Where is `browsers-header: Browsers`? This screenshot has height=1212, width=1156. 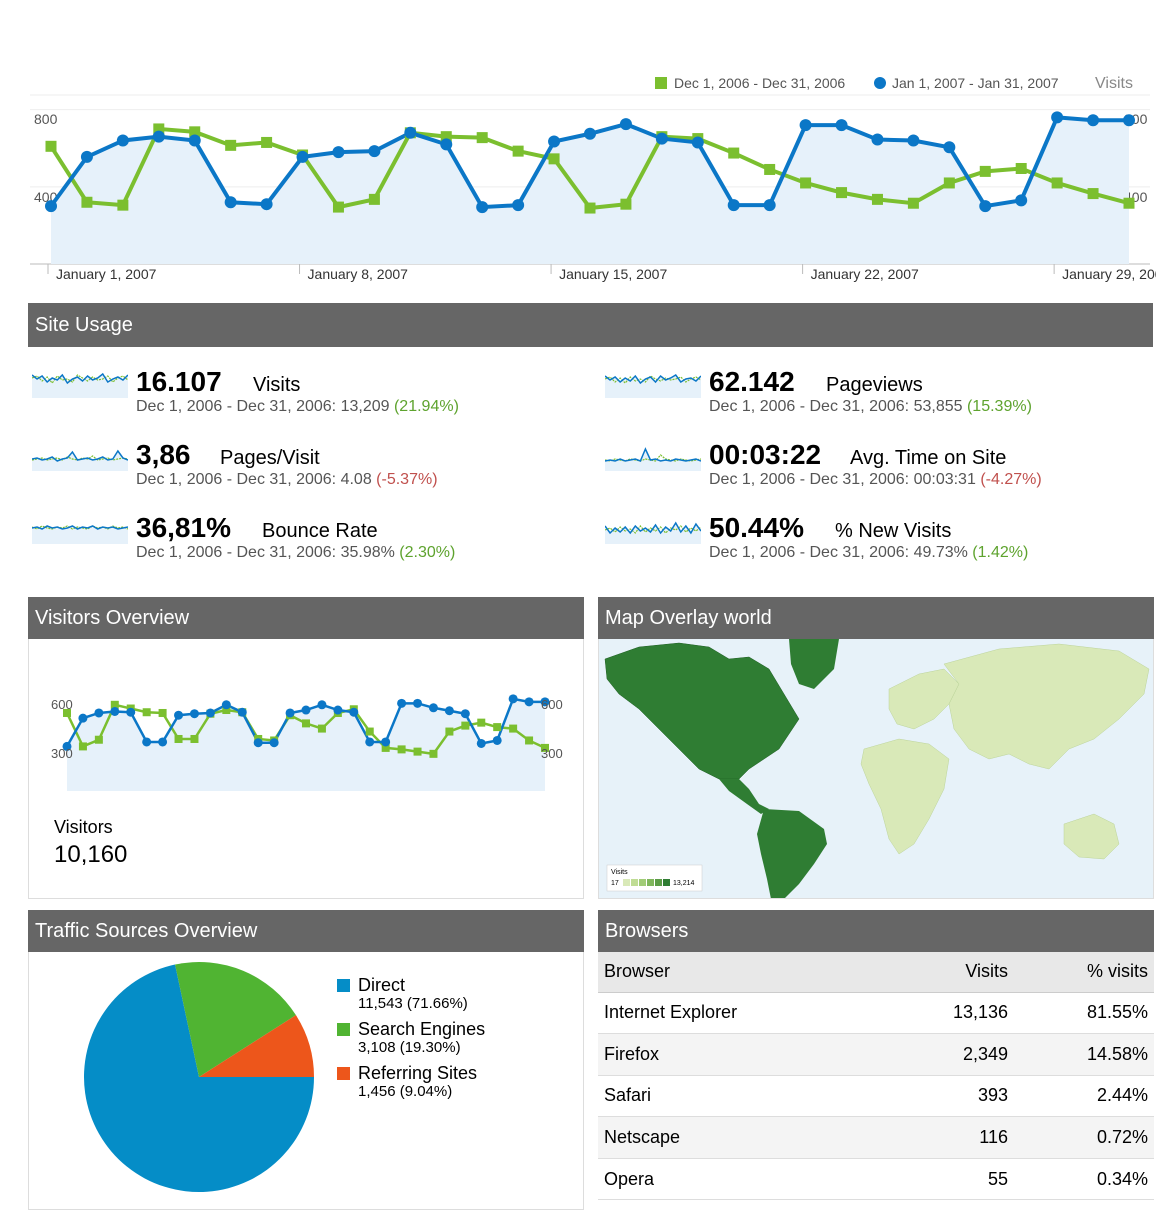
browsers-header: Browsers is located at coordinates (876, 931).